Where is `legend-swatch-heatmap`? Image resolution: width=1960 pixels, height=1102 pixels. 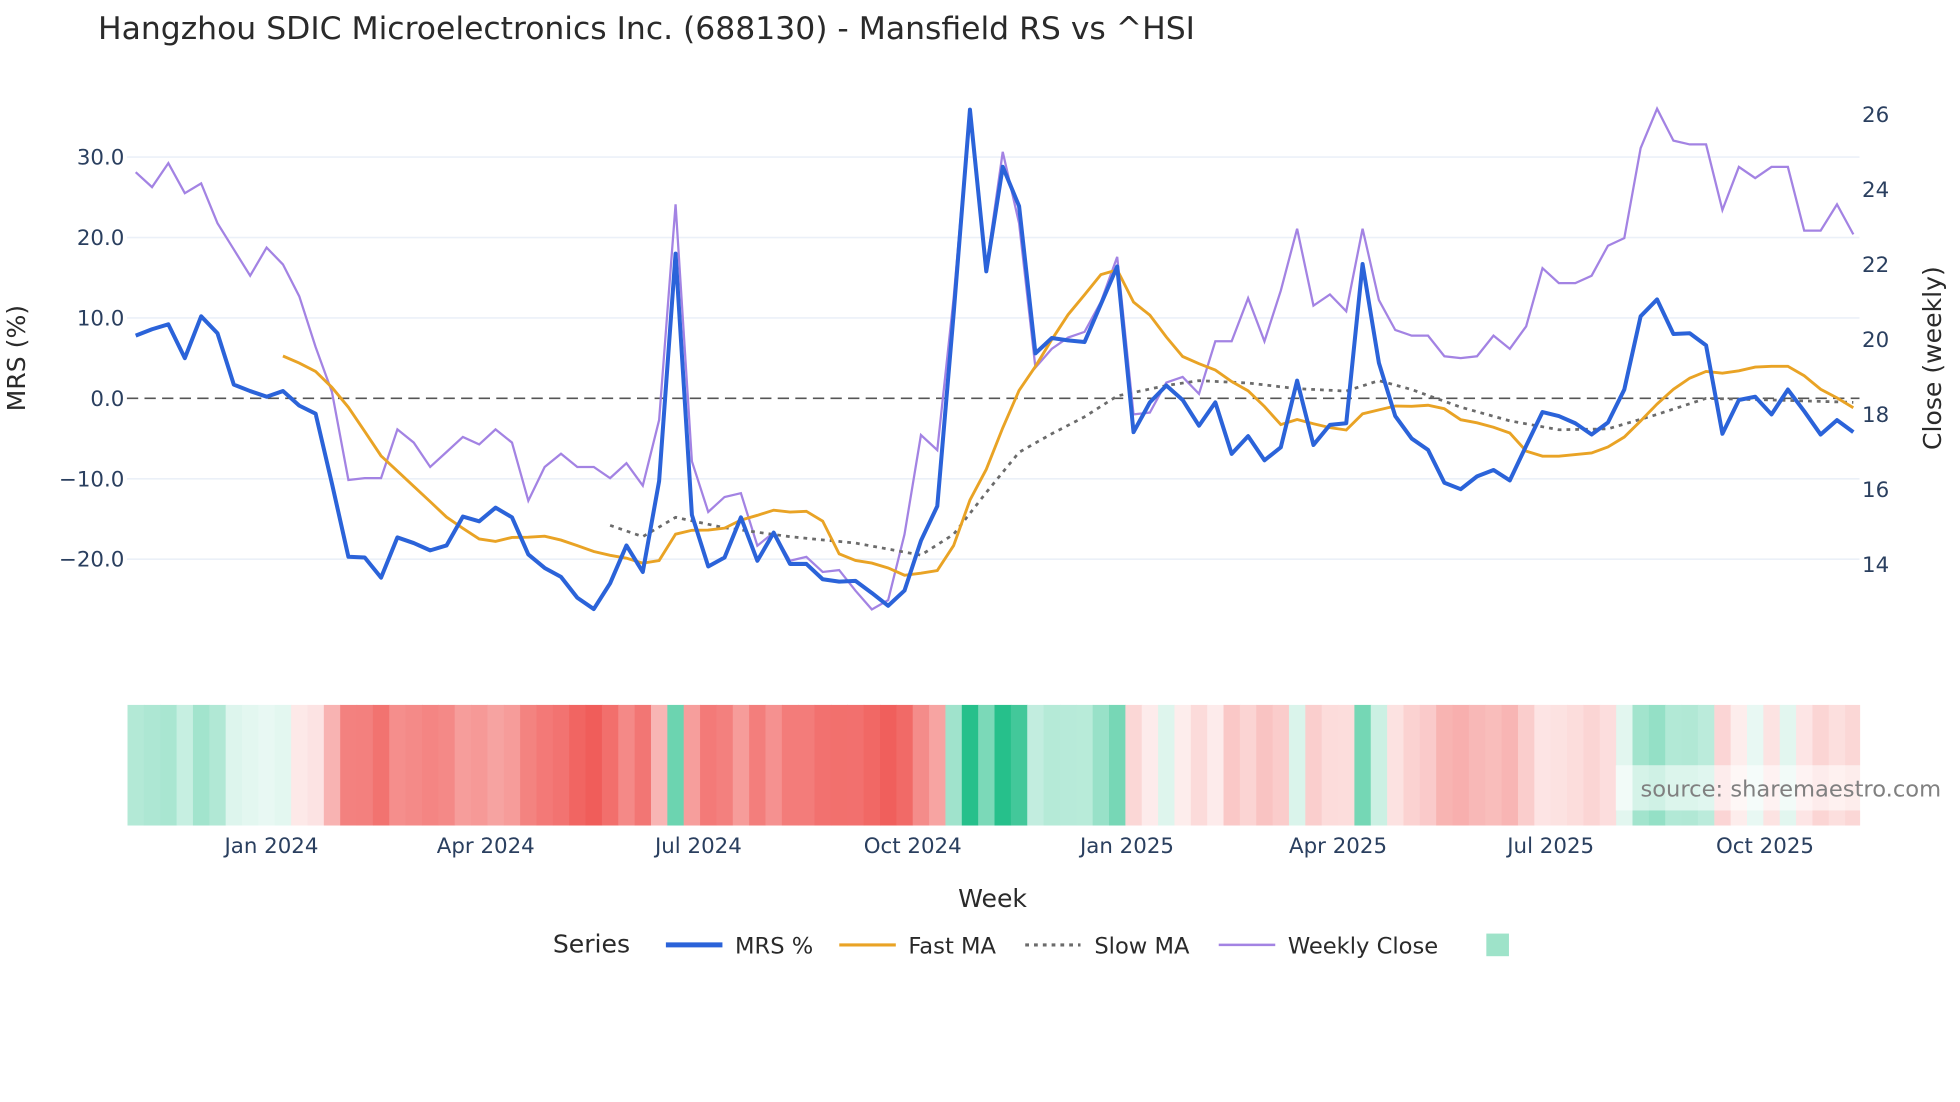 legend-swatch-heatmap is located at coordinates (1497, 945).